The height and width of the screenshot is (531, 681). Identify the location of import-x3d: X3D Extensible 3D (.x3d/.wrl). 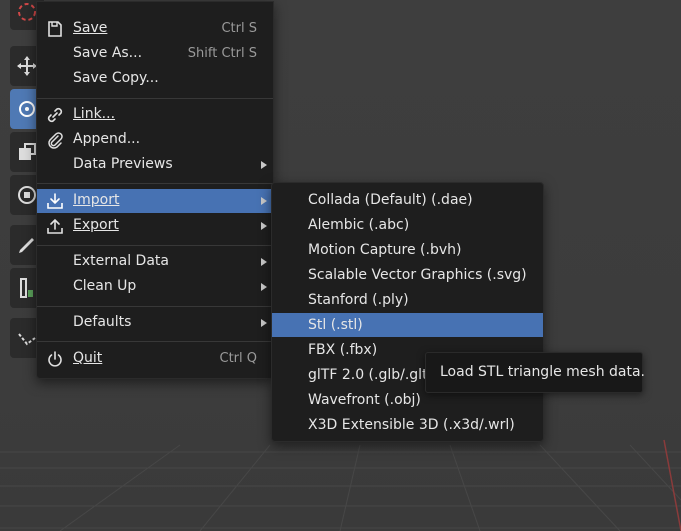
(407, 425).